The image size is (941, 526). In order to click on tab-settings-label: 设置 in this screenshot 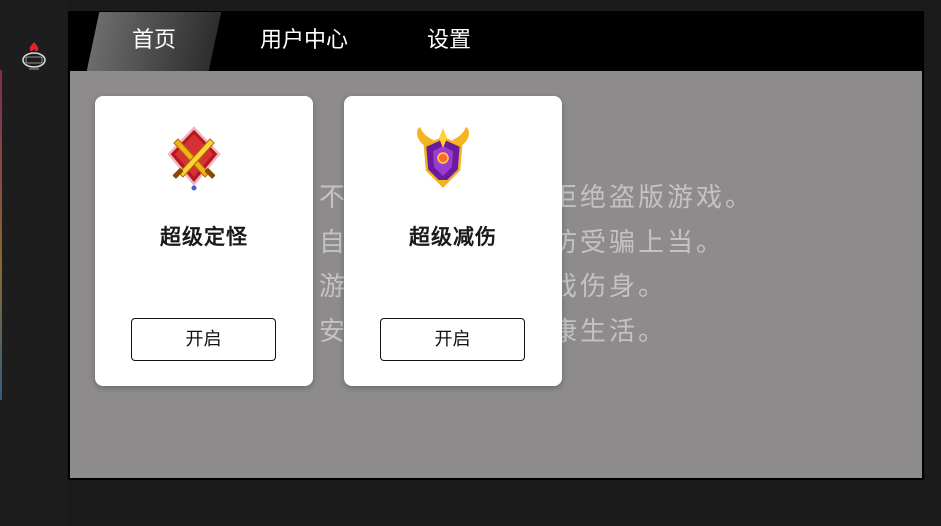, I will do `click(448, 40)`.